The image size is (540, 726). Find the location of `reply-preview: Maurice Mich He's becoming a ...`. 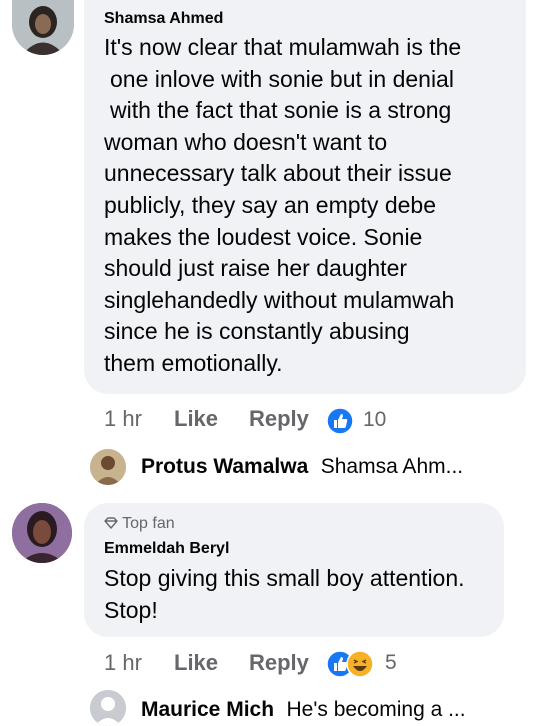

reply-preview: Maurice Mich He's becoming a ... is located at coordinates (303, 710).